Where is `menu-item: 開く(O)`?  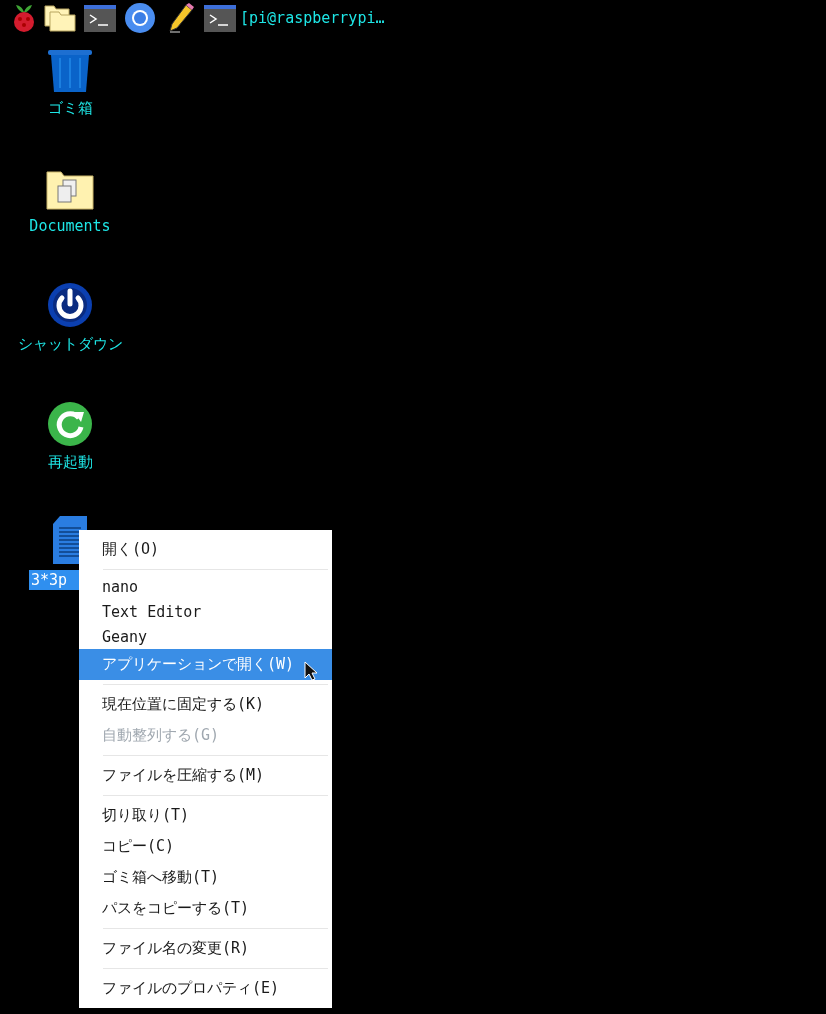 menu-item: 開く(O) is located at coordinates (205, 549).